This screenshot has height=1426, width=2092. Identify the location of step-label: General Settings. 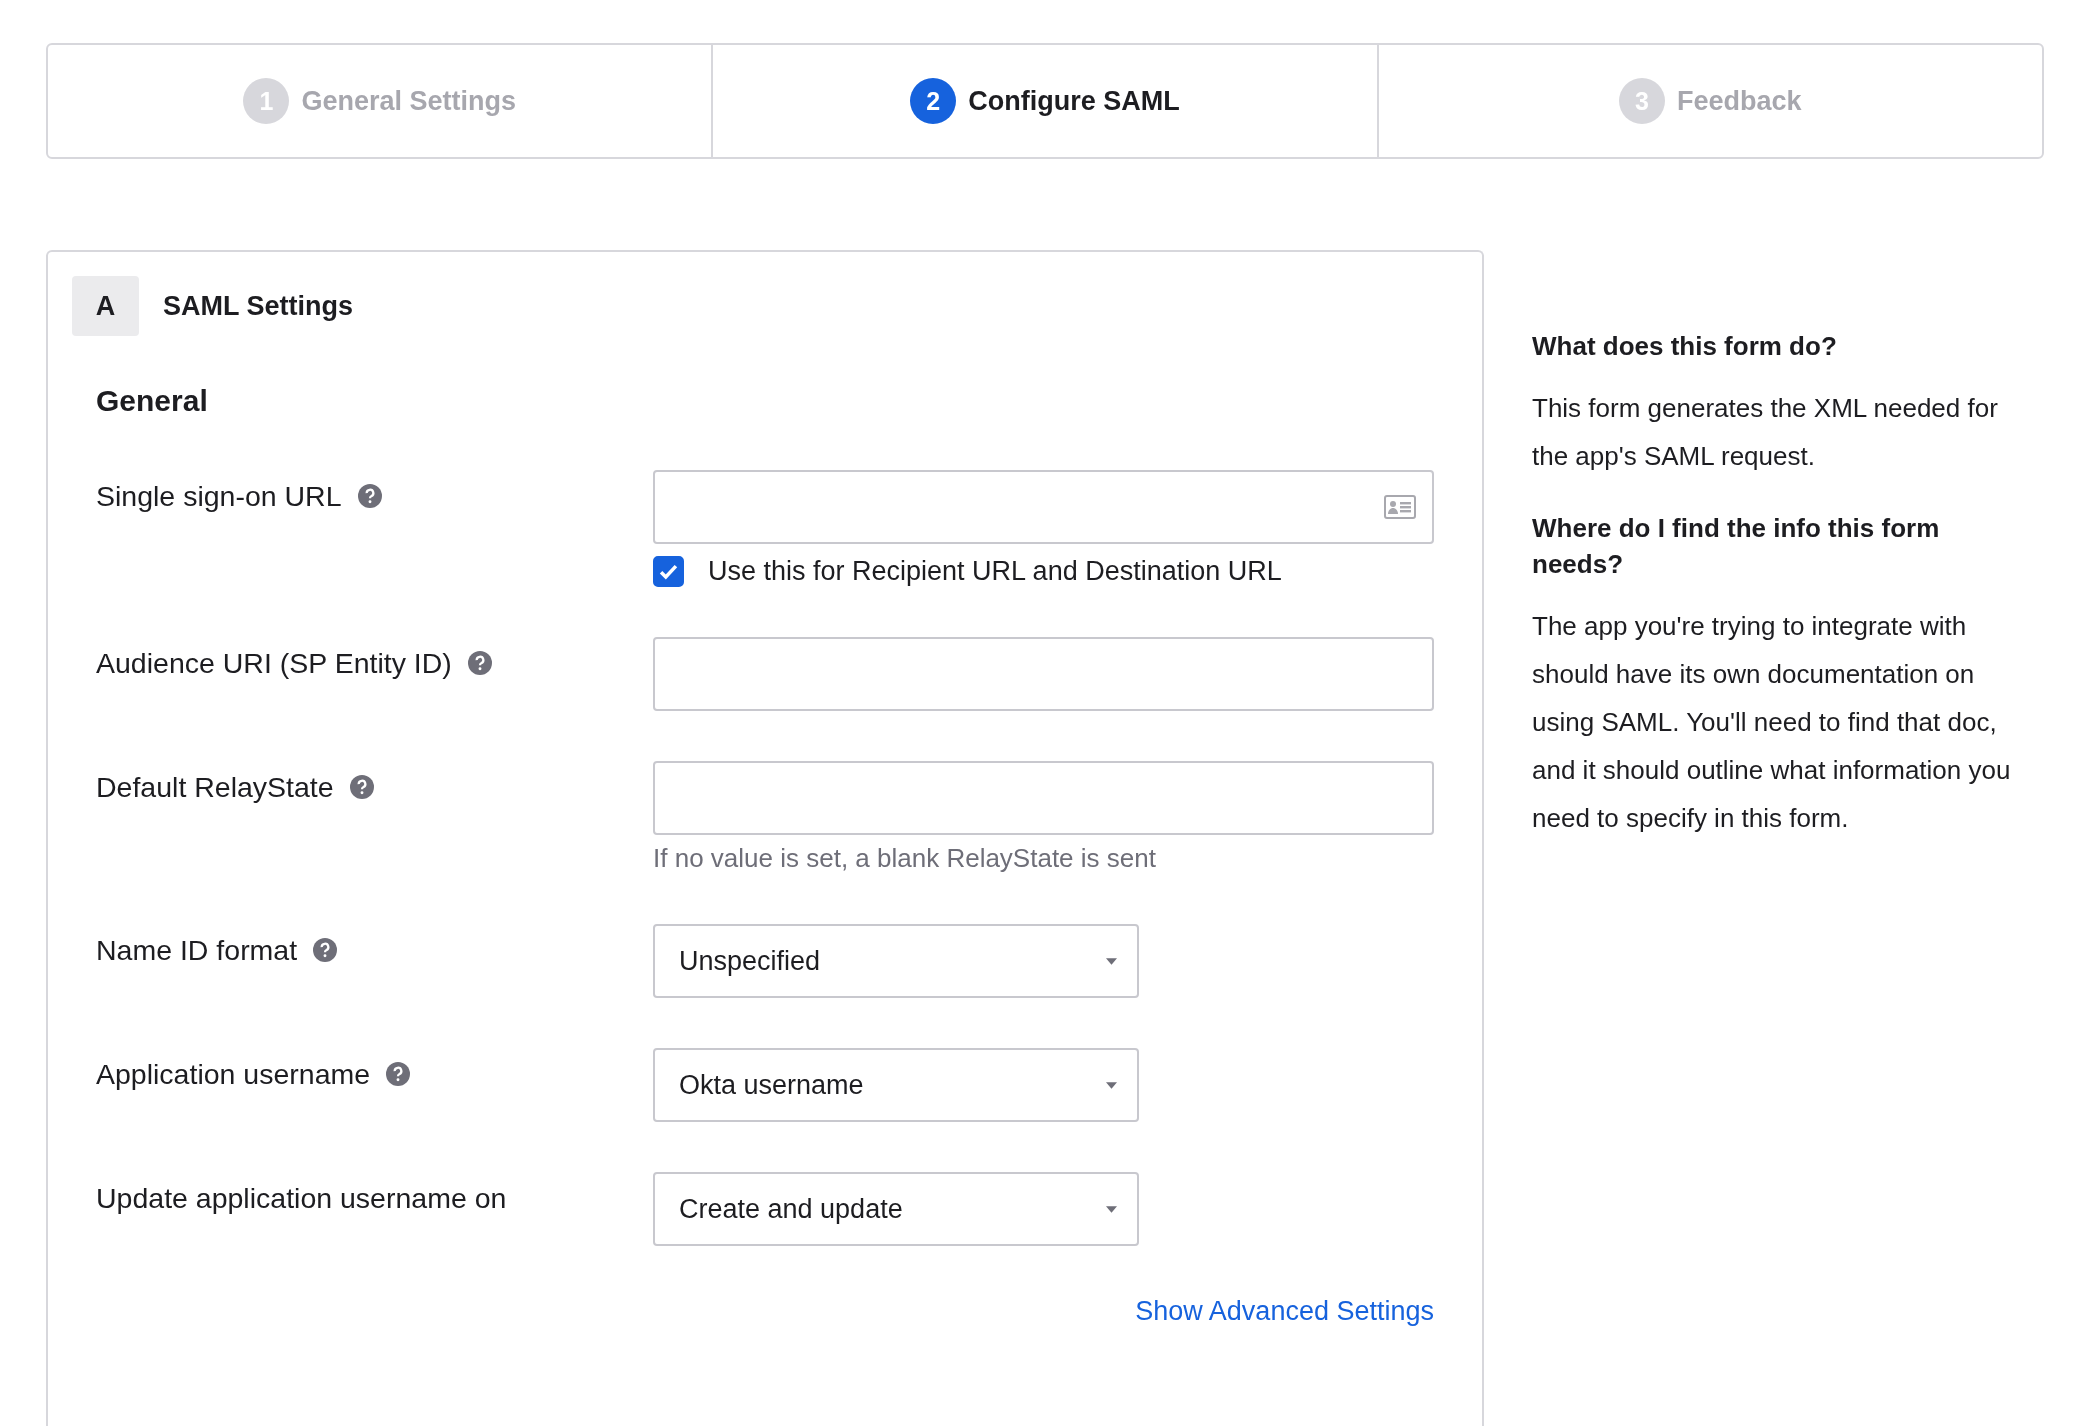
(408, 101).